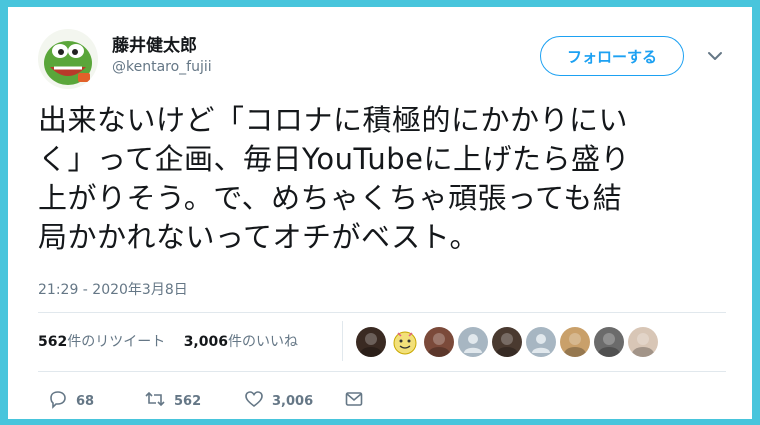  I want to click on tweet-text-line: 局かかれないってオチがベスト。, so click(259, 237).